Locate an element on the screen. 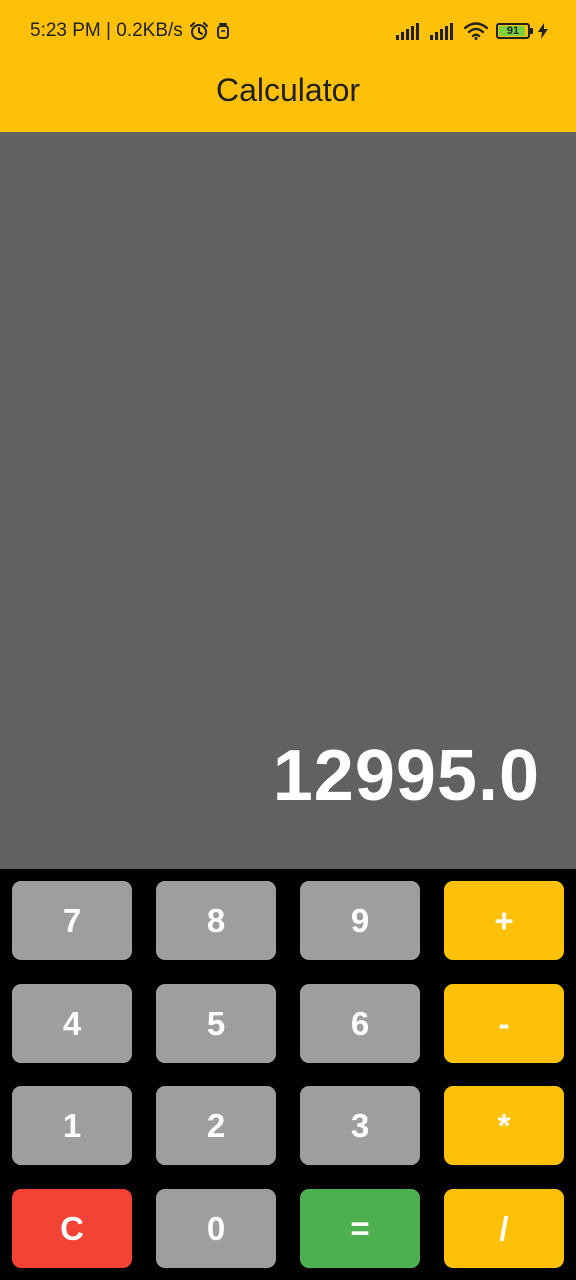 The width and height of the screenshot is (576, 1280). key-1: 1 is located at coordinates (72, 1125).